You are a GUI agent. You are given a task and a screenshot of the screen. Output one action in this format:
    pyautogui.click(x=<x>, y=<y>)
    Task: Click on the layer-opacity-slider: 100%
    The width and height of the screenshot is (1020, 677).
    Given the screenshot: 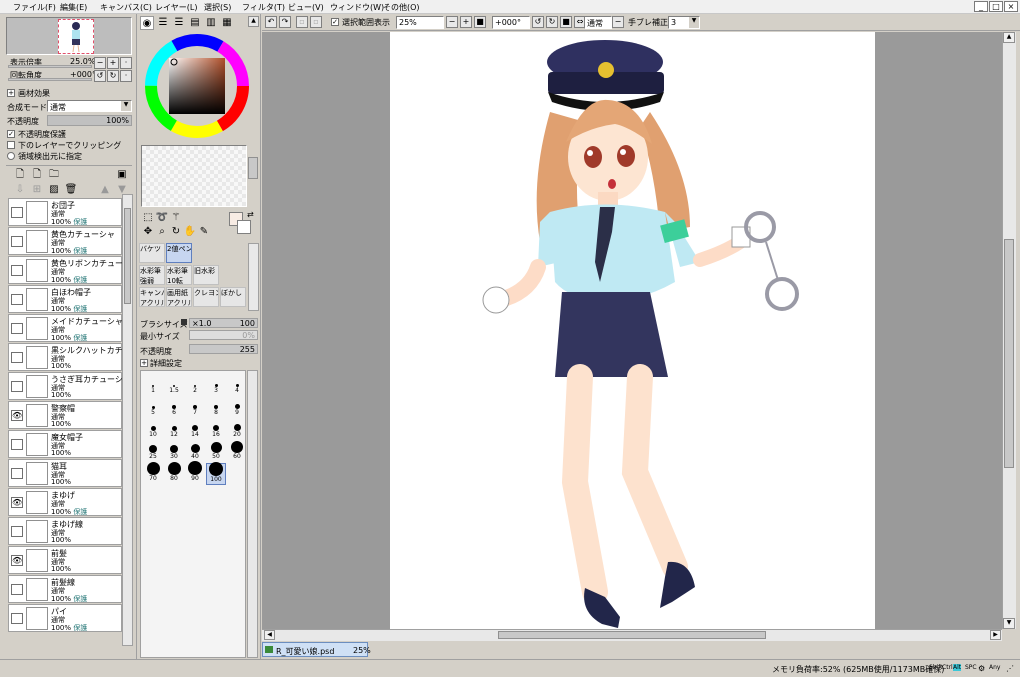 What is the action you would take?
    pyautogui.click(x=89, y=120)
    